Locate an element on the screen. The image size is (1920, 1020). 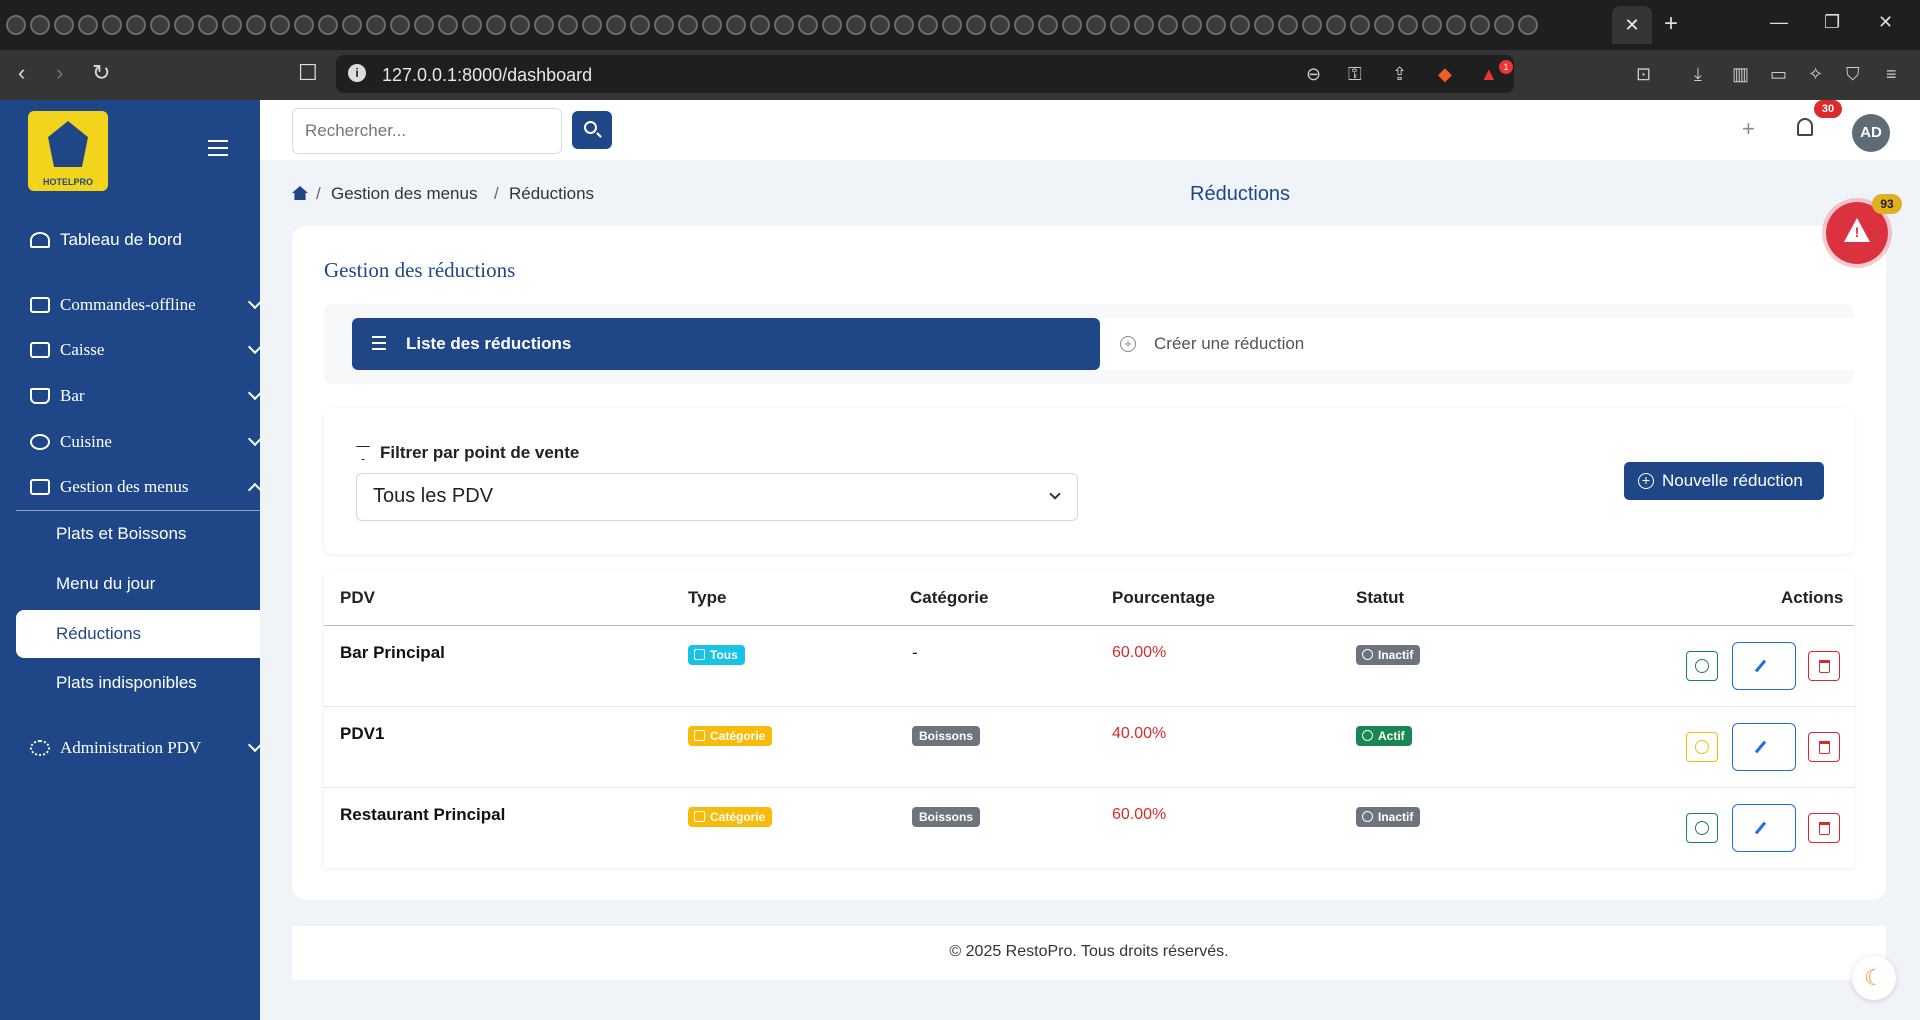
sidebar-item-menu-management: Gestion des menus is located at coordinates (146, 487).